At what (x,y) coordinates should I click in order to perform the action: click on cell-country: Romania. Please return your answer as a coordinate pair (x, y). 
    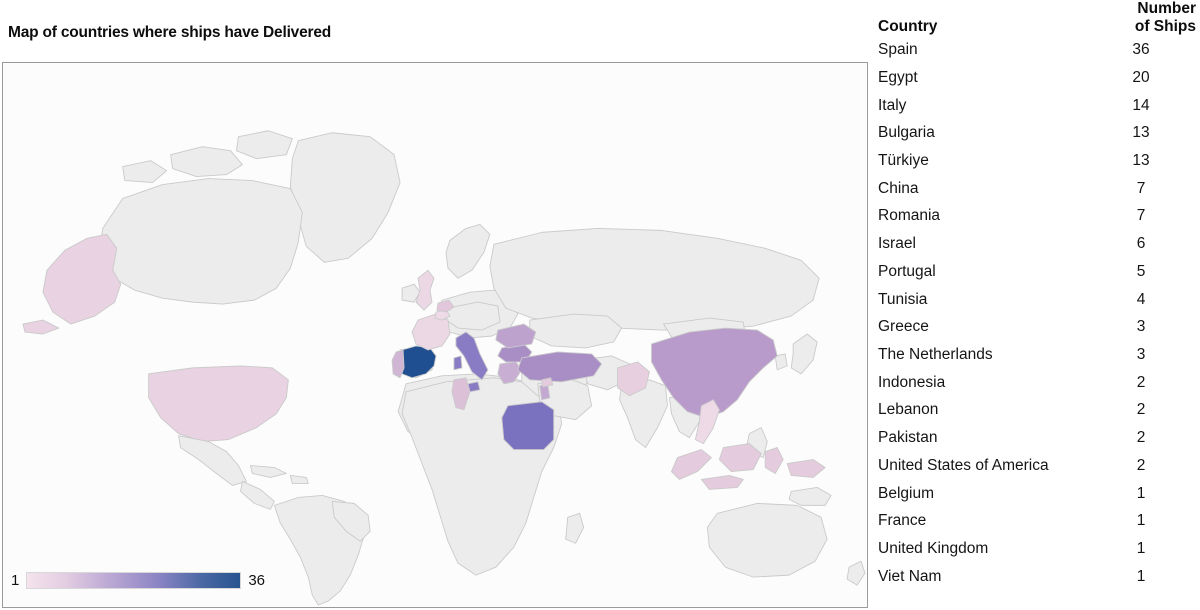
    Looking at the image, I should click on (909, 216).